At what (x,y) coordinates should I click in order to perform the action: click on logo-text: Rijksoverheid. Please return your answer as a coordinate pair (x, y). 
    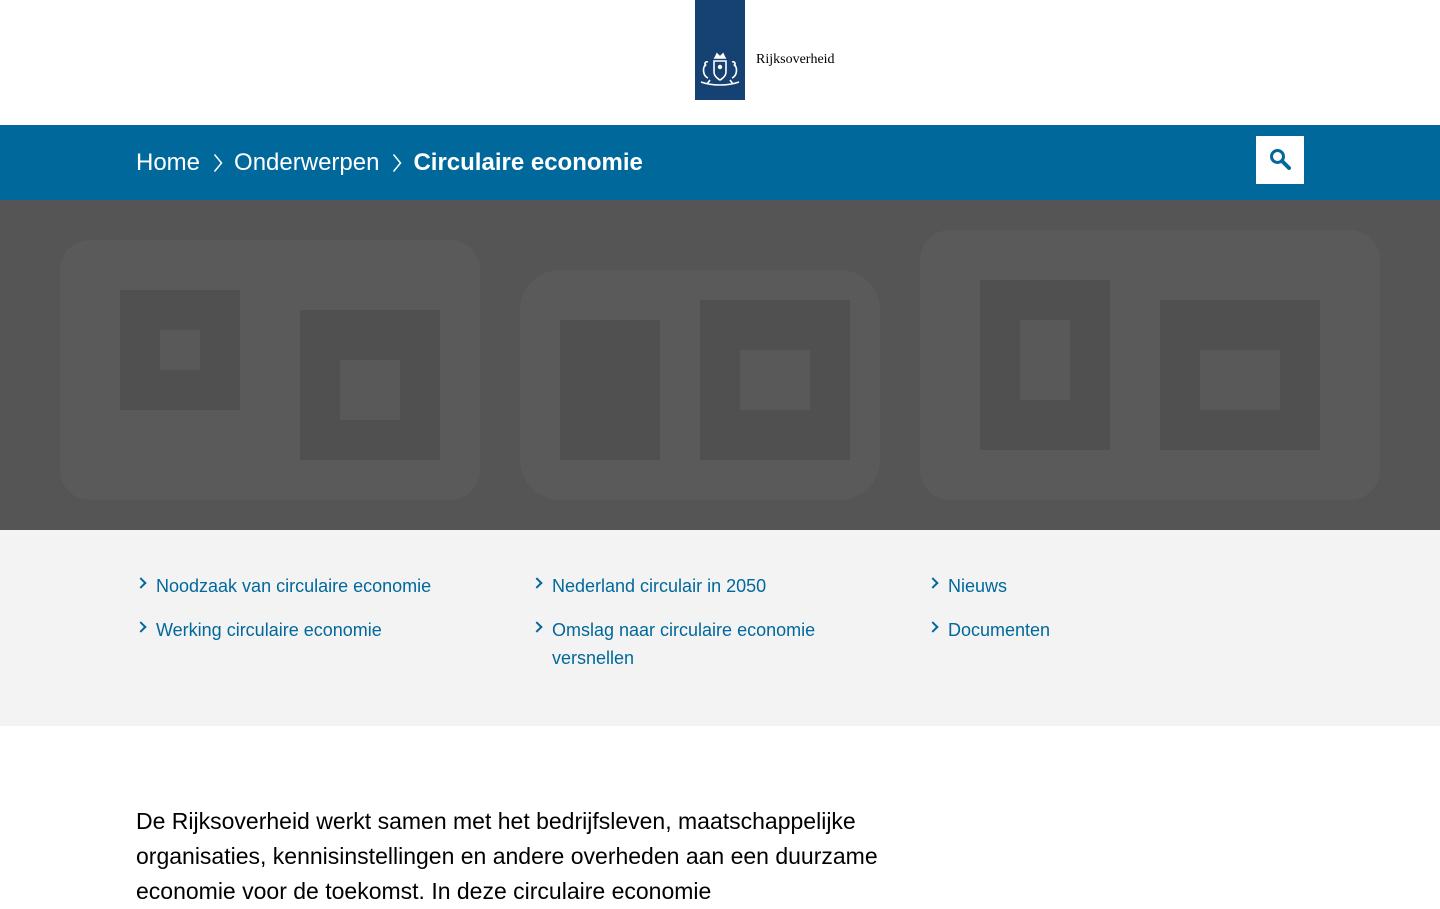
    Looking at the image, I should click on (795, 59).